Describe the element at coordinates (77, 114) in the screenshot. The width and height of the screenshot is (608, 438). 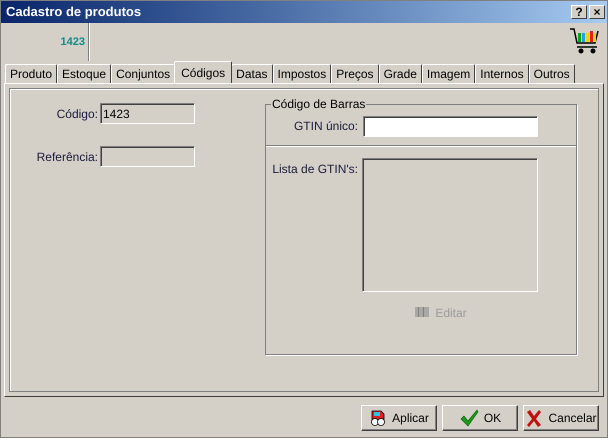
I see `field-label: Código:` at that location.